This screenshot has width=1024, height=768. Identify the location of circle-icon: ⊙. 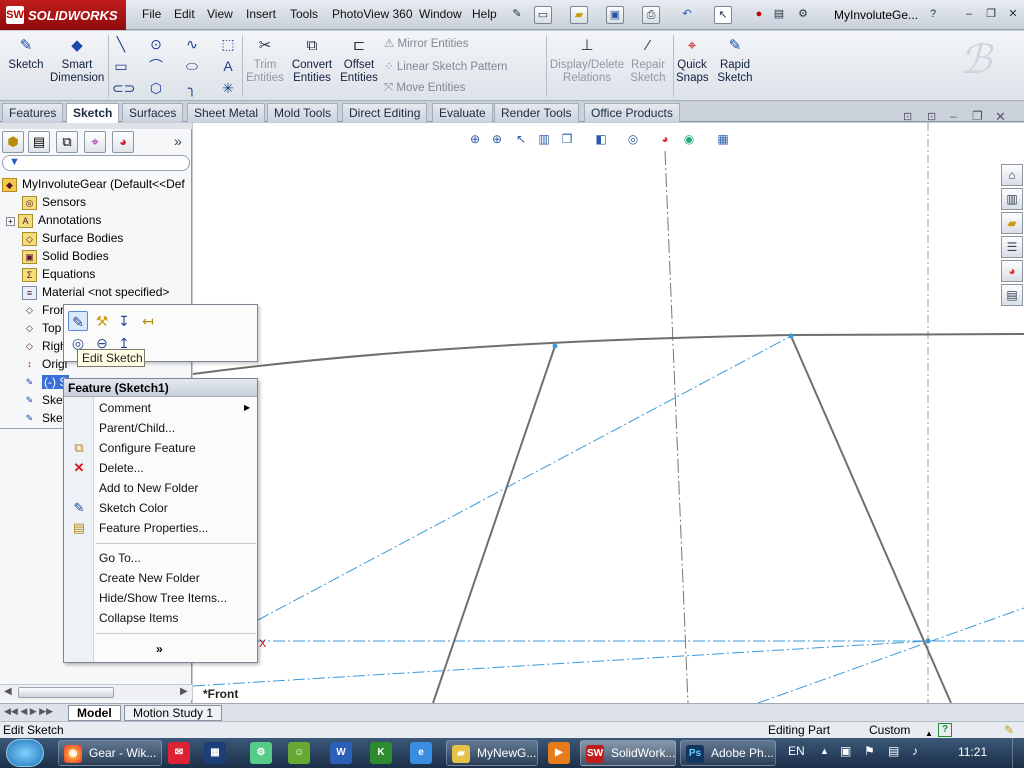
(156, 44).